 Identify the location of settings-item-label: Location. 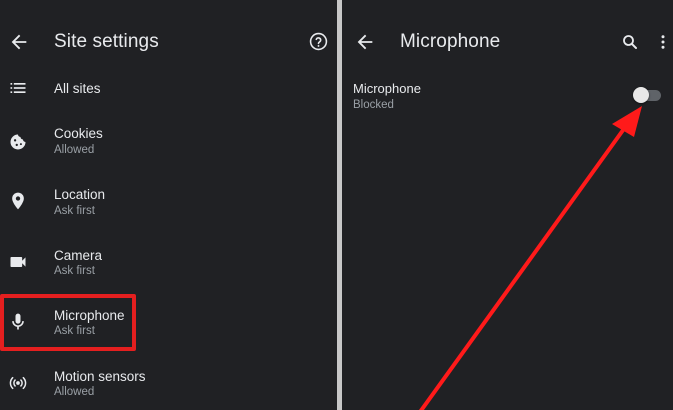
(80, 194).